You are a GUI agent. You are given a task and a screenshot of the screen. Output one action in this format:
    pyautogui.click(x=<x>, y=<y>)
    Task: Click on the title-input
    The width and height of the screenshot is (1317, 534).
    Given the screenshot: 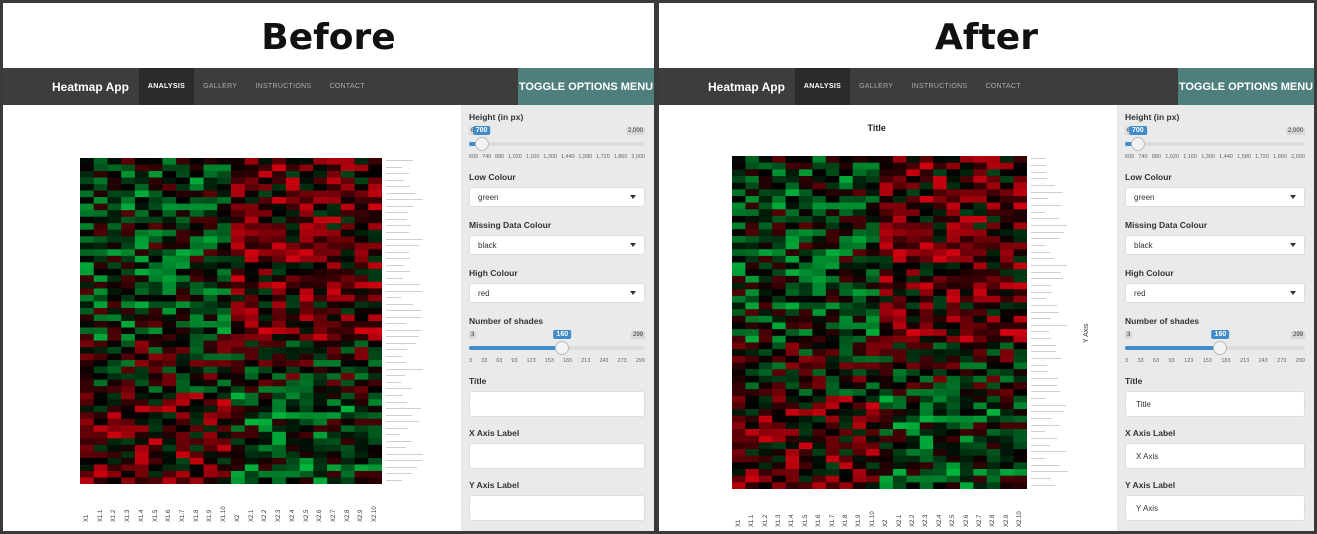 What is the action you would take?
    pyautogui.click(x=557, y=404)
    